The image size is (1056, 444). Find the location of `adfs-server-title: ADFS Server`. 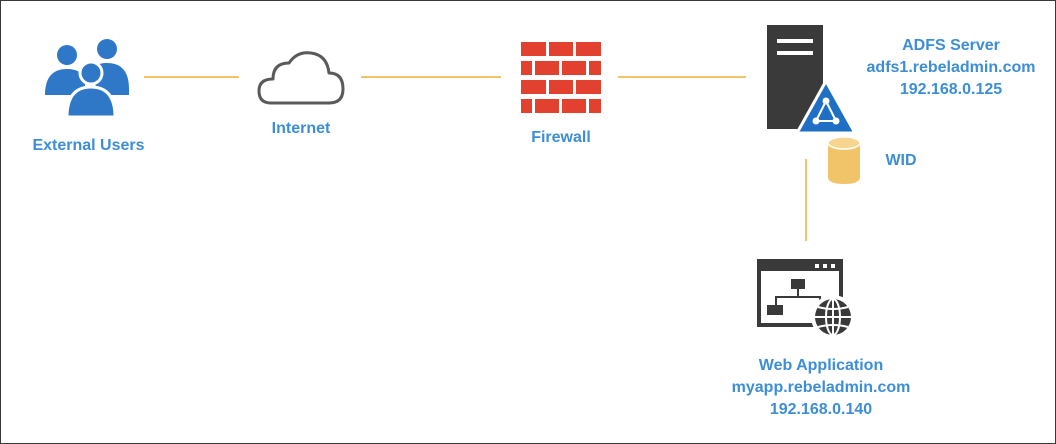

adfs-server-title: ADFS Server is located at coordinates (951, 45).